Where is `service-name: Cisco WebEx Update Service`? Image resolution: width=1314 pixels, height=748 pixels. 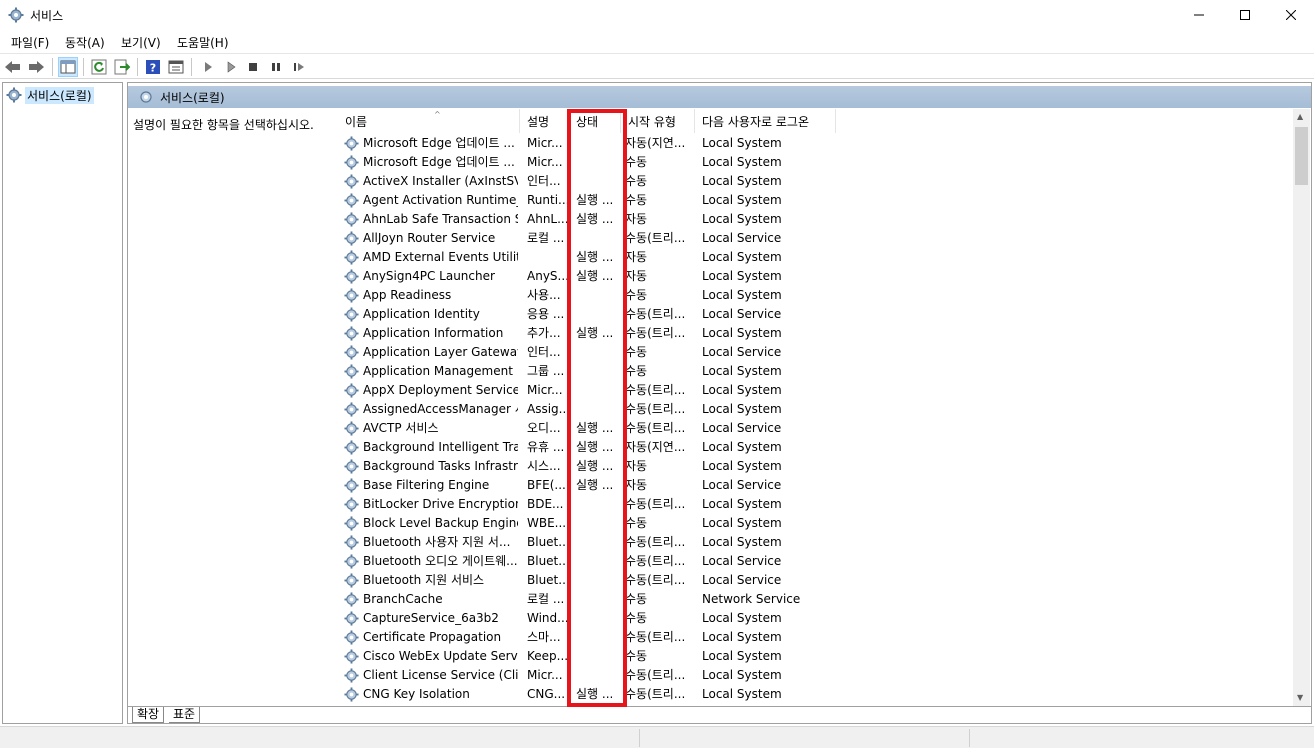
service-name: Cisco WebEx Update Service is located at coordinates (440, 656).